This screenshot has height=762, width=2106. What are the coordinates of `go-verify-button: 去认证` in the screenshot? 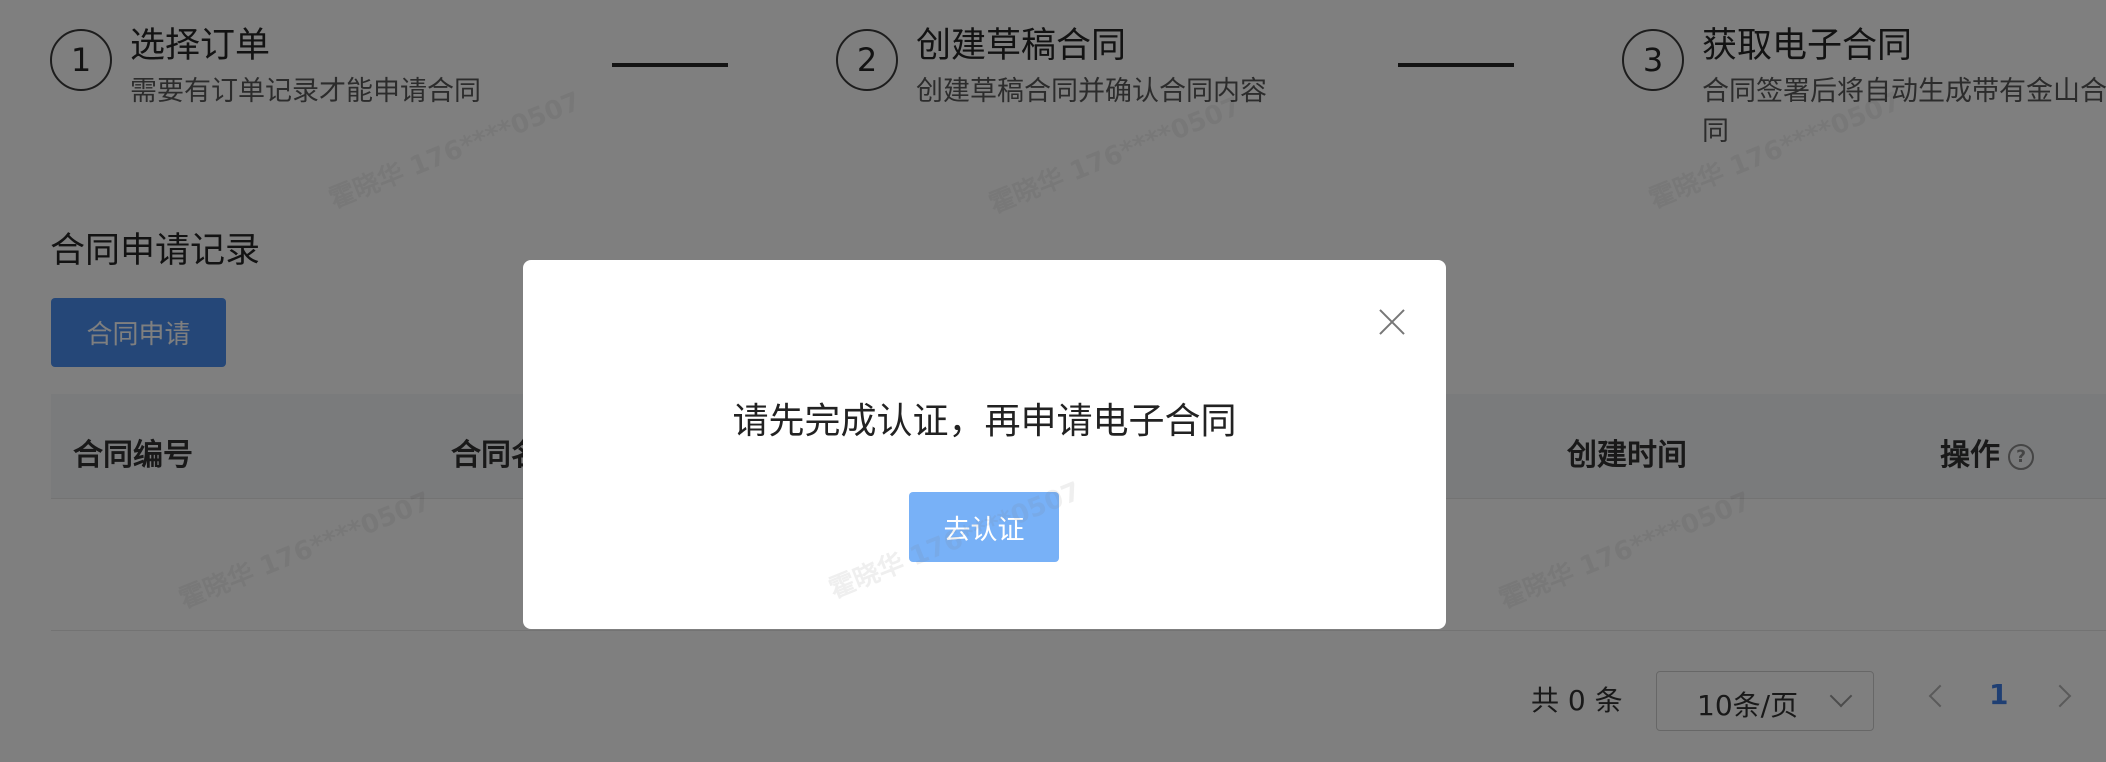 It's located at (984, 527).